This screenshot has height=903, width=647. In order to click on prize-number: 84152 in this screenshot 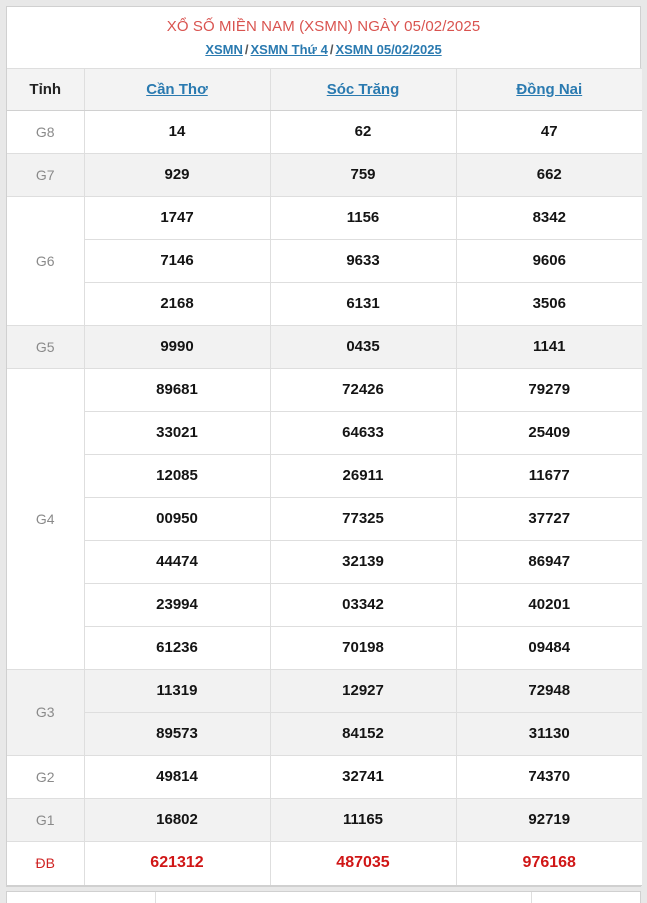, I will do `click(363, 733)`.